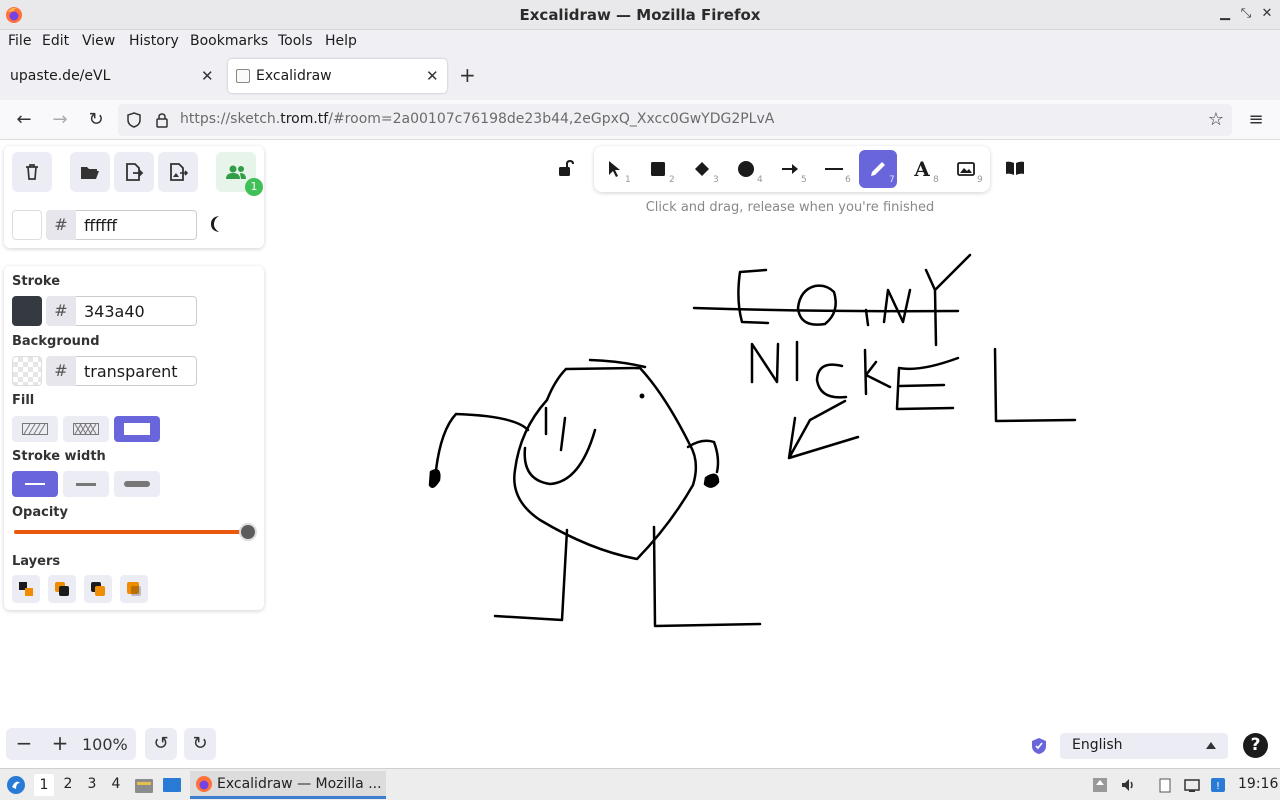 Image resolution: width=1280 pixels, height=800 pixels. I want to click on canvas-background-swatch, so click(27, 225).